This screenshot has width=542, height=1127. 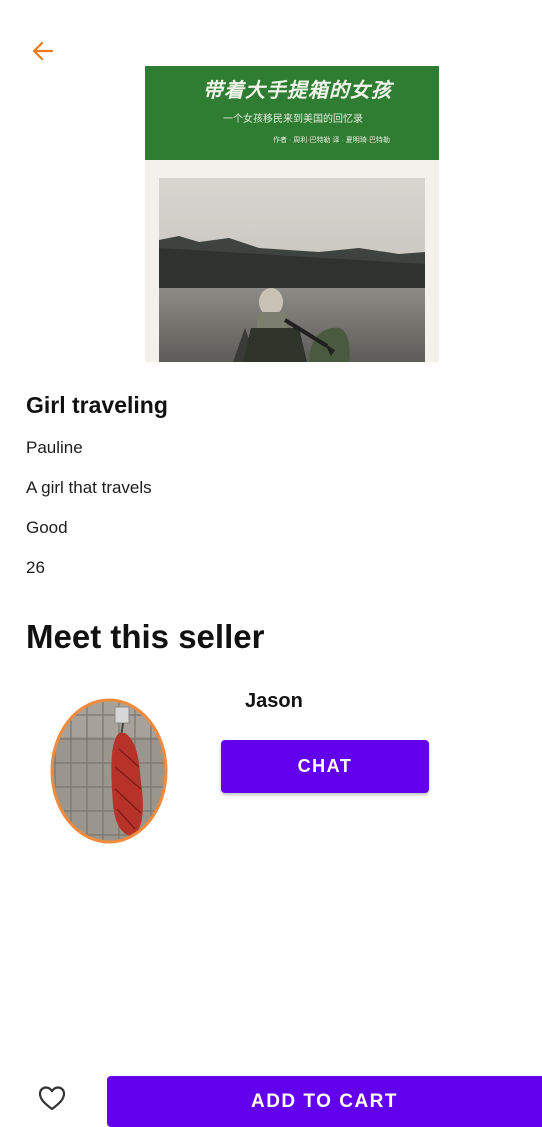 I want to click on arrow-left-icon, so click(x=43, y=51).